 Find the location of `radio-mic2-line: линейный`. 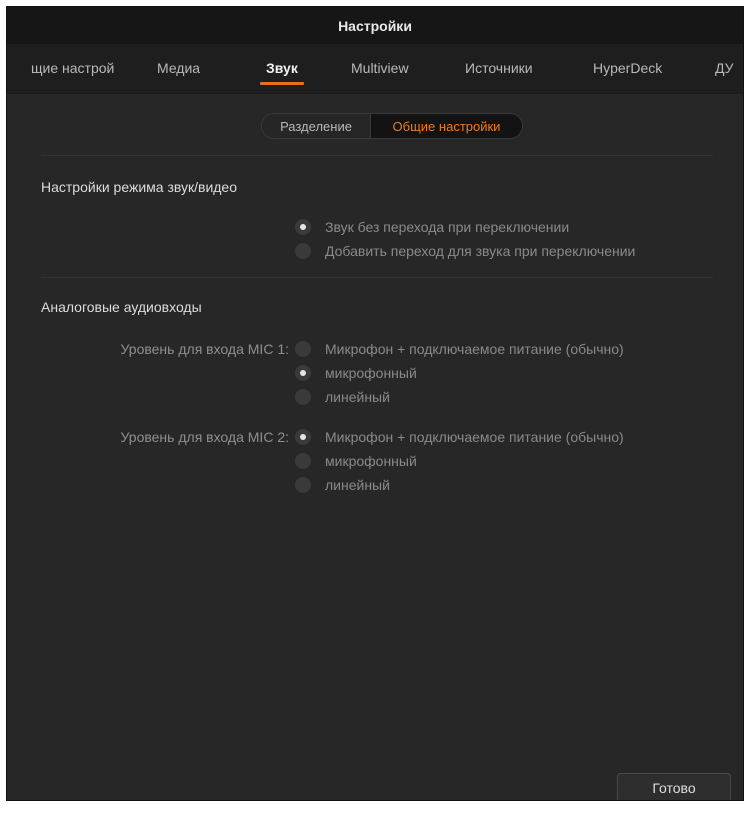

radio-mic2-line: линейный is located at coordinates (342, 485).